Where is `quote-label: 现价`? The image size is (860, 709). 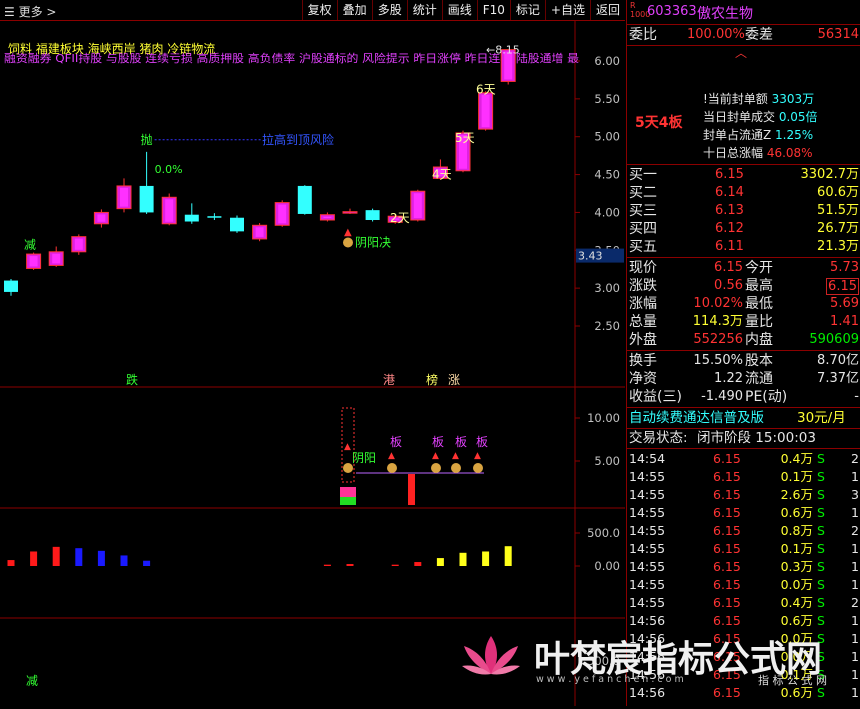
quote-label: 现价 is located at coordinates (643, 268).